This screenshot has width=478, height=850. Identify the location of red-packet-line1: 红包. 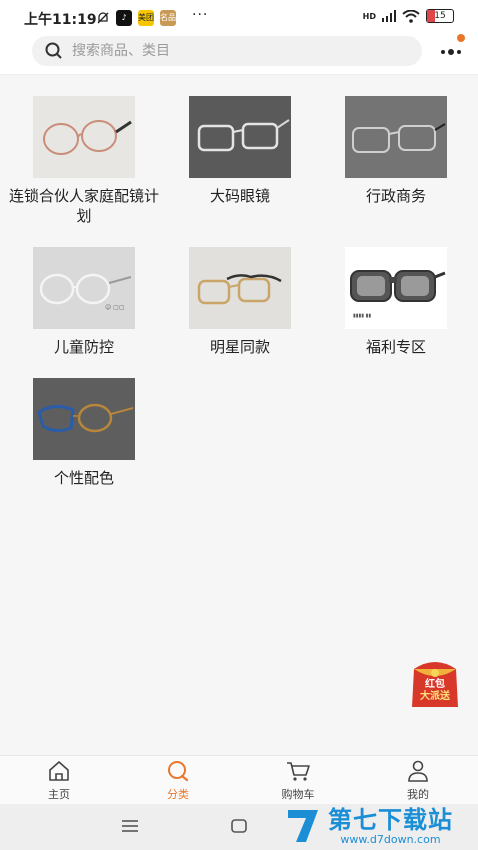
(435, 684).